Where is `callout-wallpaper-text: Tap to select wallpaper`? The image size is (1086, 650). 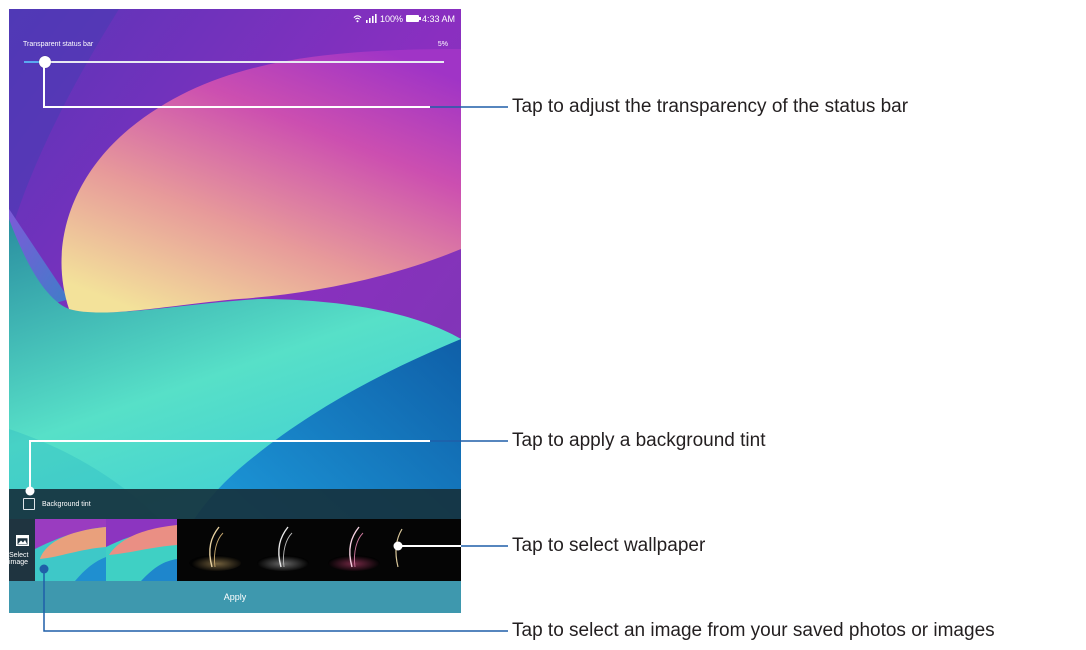 callout-wallpaper-text: Tap to select wallpaper is located at coordinates (609, 545).